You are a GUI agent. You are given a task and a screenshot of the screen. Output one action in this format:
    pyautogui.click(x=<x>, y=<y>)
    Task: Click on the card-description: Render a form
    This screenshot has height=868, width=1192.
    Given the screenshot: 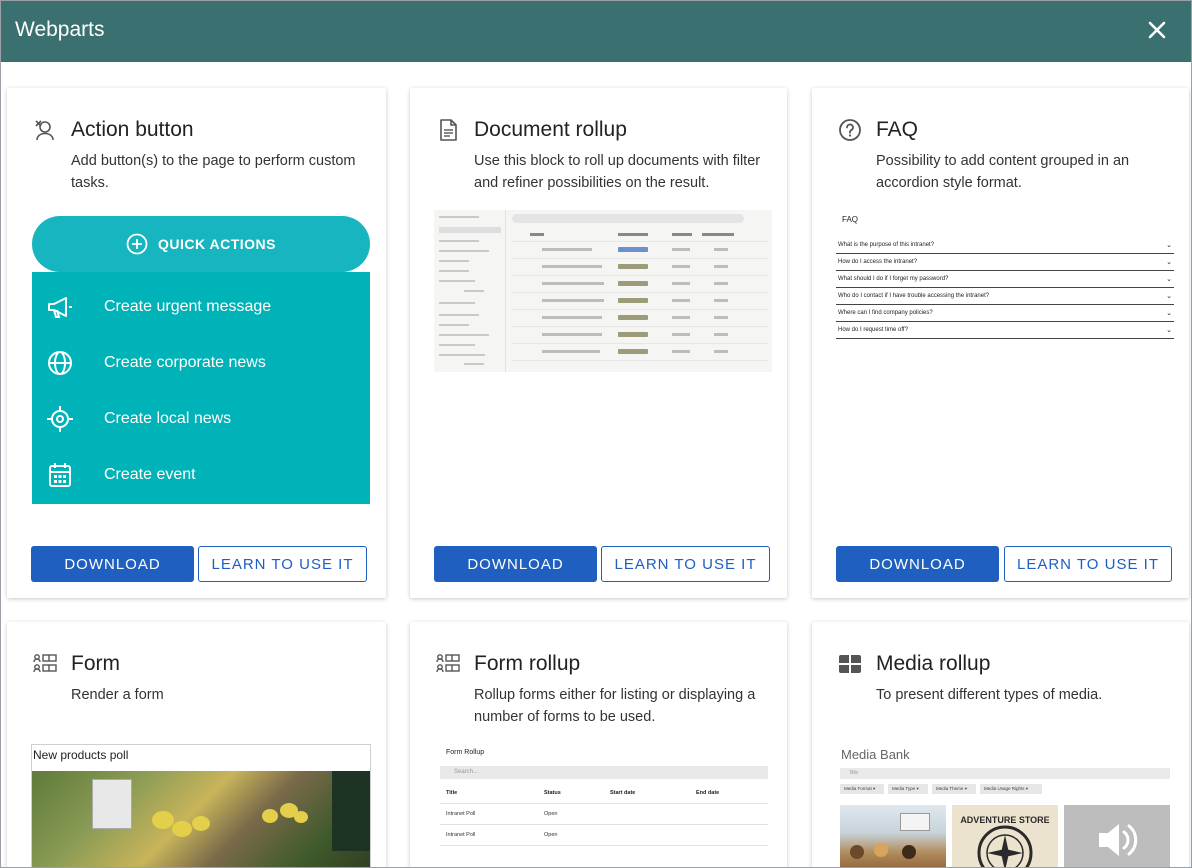 What is the action you would take?
    pyautogui.click(x=117, y=695)
    